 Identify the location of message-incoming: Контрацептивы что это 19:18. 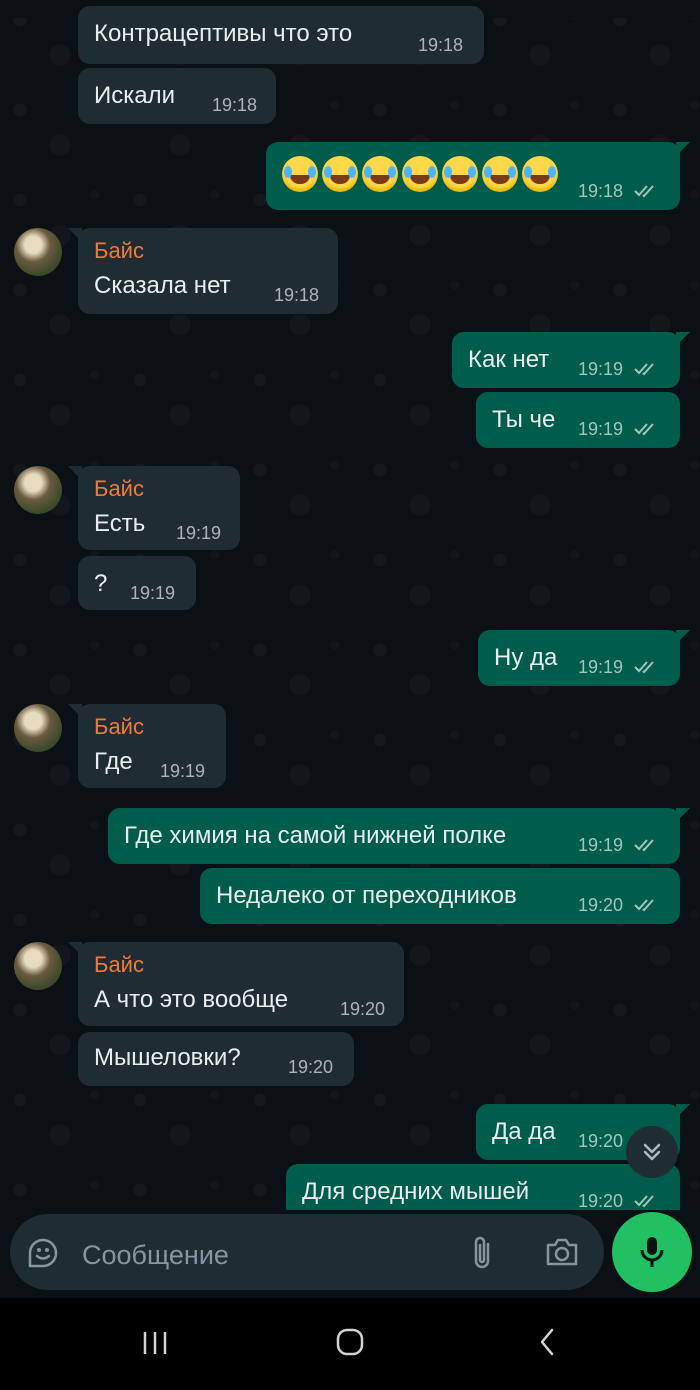
(281, 35).